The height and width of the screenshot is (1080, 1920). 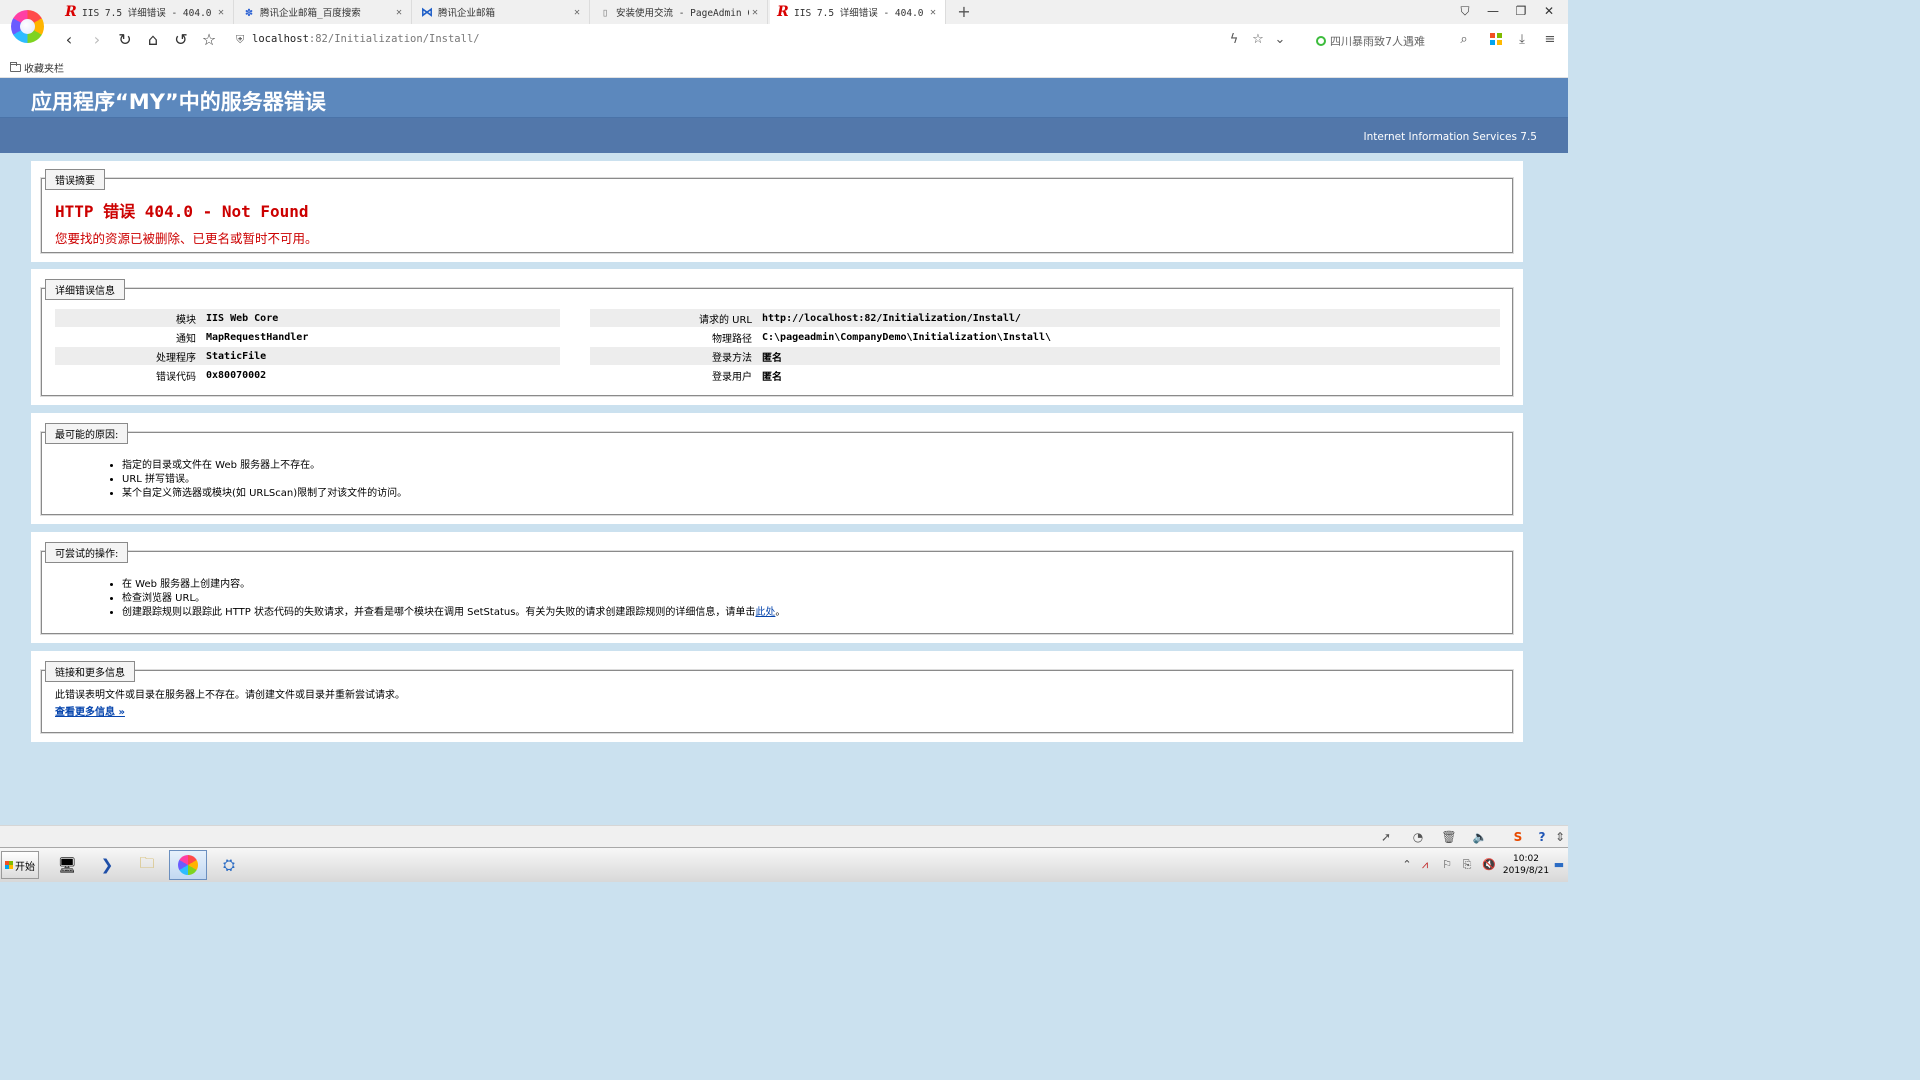 What do you see at coordinates (1447, 864) in the screenshot?
I see `action-center-flag-icon: ⚐` at bounding box center [1447, 864].